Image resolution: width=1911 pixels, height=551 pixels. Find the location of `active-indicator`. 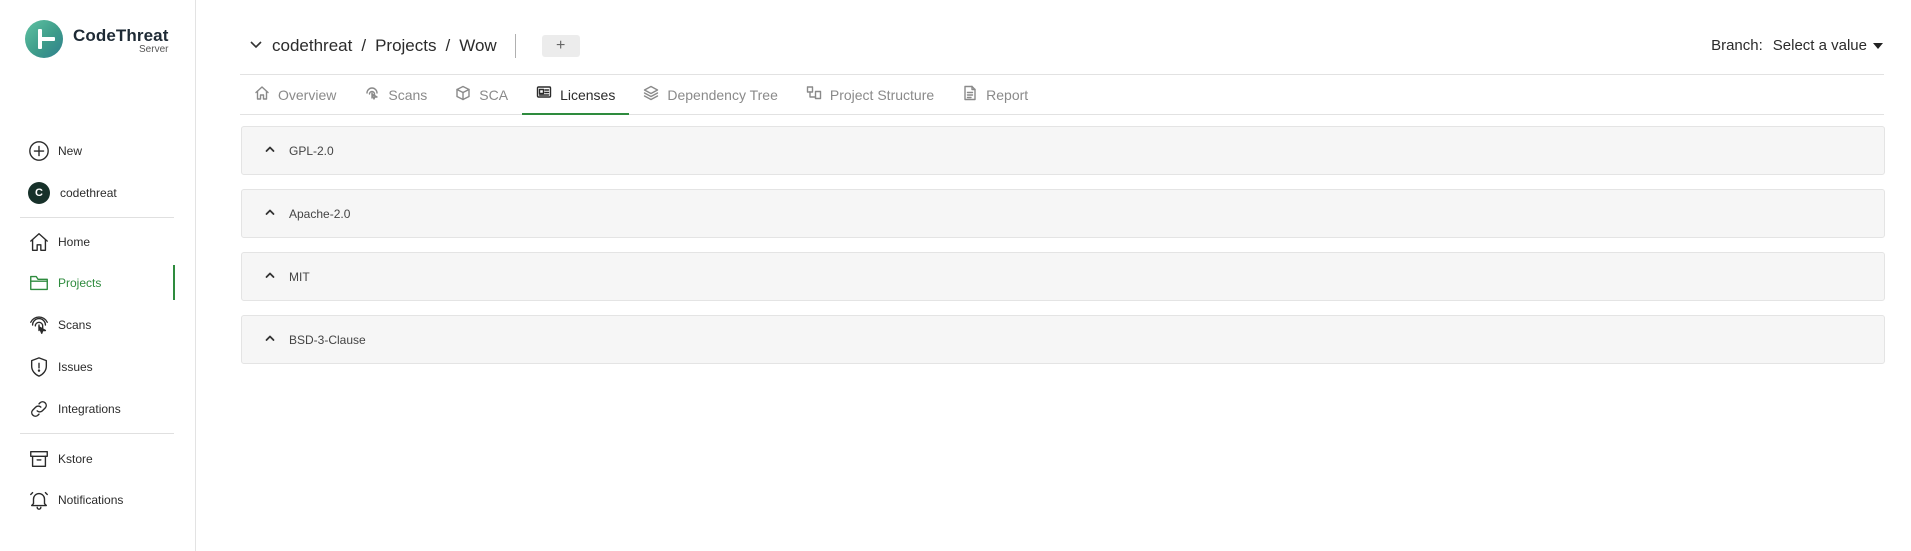

active-indicator is located at coordinates (174, 282).